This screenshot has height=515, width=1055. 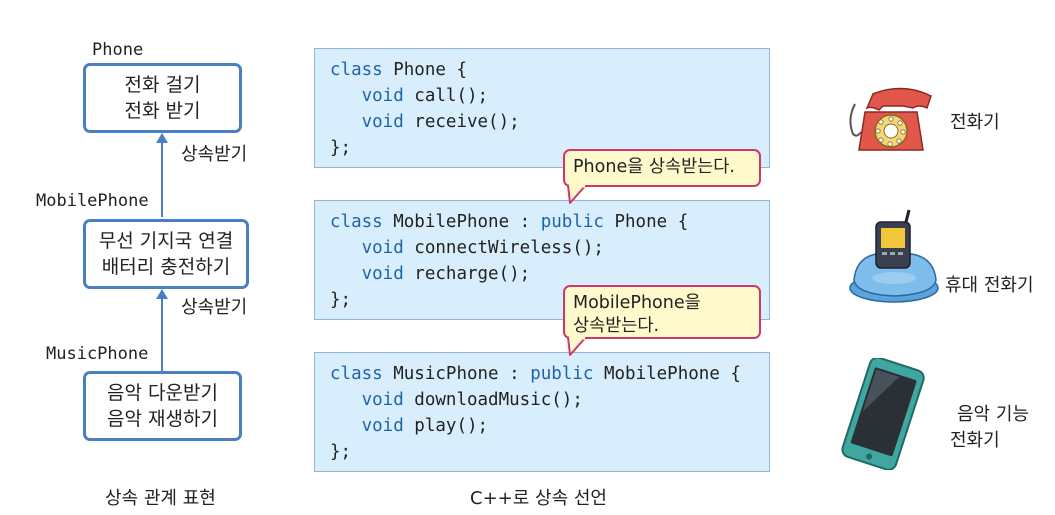 What do you see at coordinates (92, 201) in the screenshot?
I see `mobilephone-class-label: MobilePhone` at bounding box center [92, 201].